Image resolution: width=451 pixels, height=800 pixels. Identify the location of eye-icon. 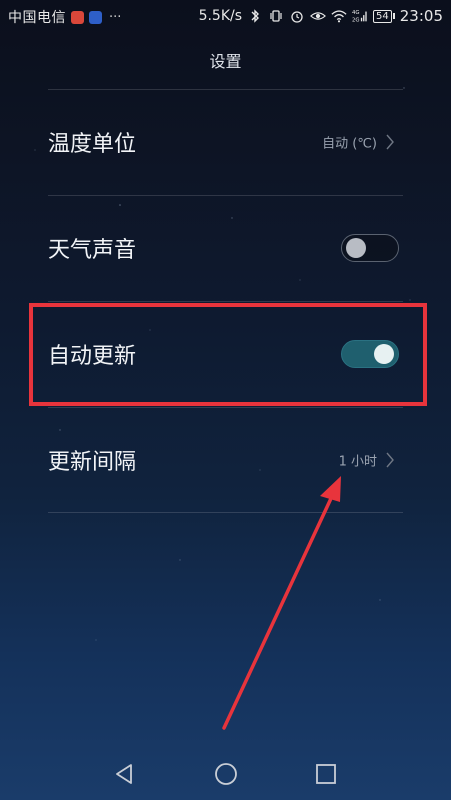
(318, 16).